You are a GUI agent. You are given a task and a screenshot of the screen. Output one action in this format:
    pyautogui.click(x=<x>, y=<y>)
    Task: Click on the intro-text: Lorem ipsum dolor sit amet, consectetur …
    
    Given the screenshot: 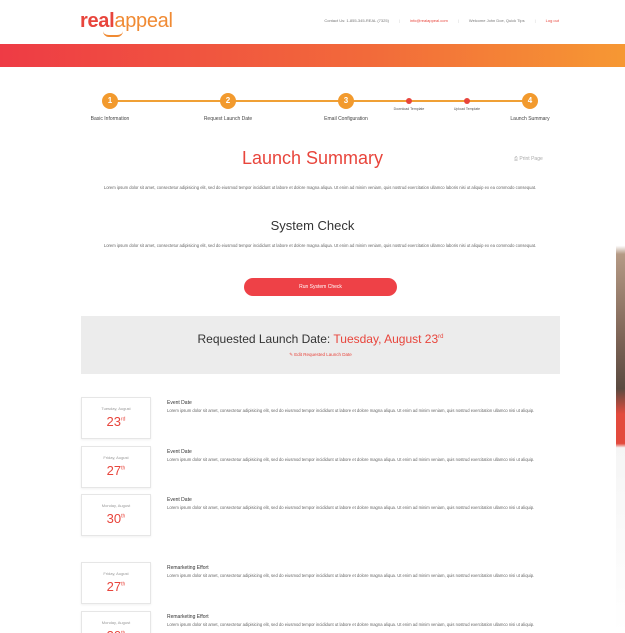 What is the action you would take?
    pyautogui.click(x=320, y=187)
    